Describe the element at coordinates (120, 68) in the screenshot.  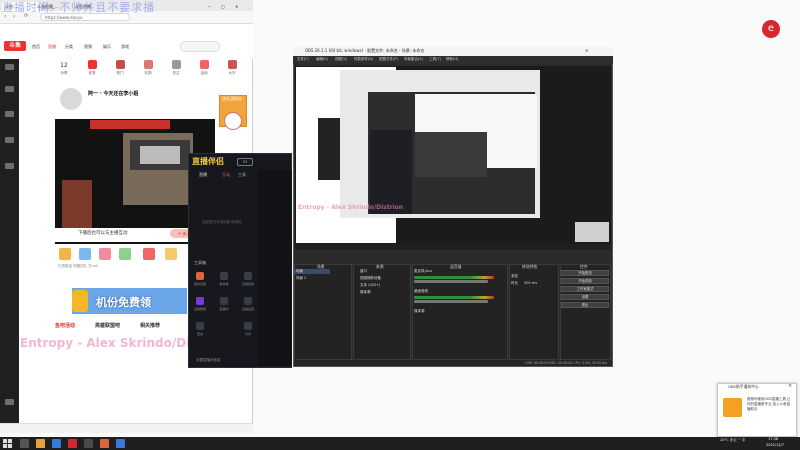
I see `quick-item: 热门` at that location.